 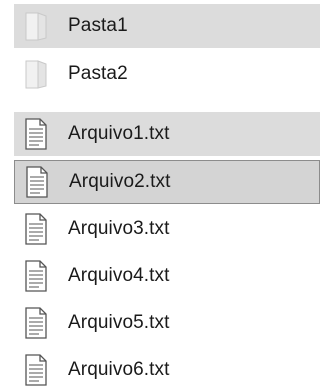 What do you see at coordinates (167, 26) in the screenshot?
I see `file-item-pasta1: Pasta1` at bounding box center [167, 26].